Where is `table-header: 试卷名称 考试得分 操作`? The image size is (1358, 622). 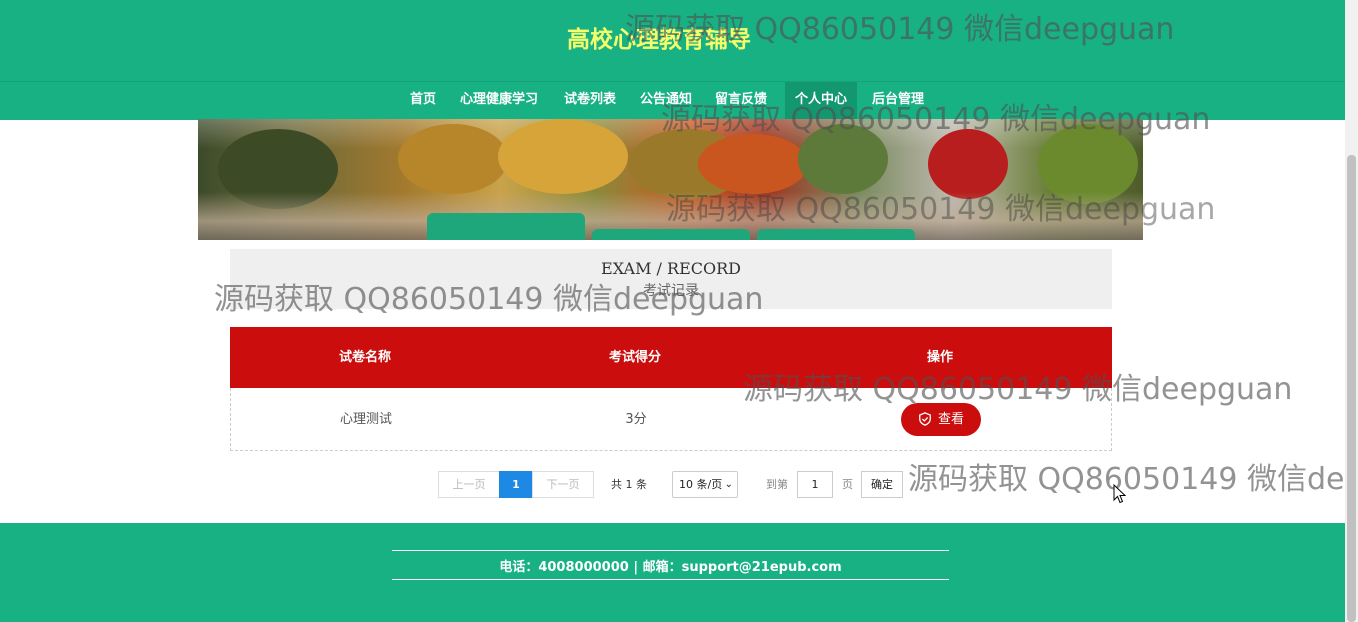 table-header: 试卷名称 考试得分 操作 is located at coordinates (671, 357).